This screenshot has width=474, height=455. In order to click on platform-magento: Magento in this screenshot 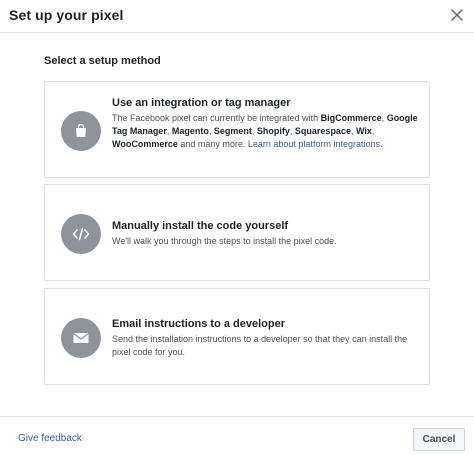, I will do `click(190, 131)`.